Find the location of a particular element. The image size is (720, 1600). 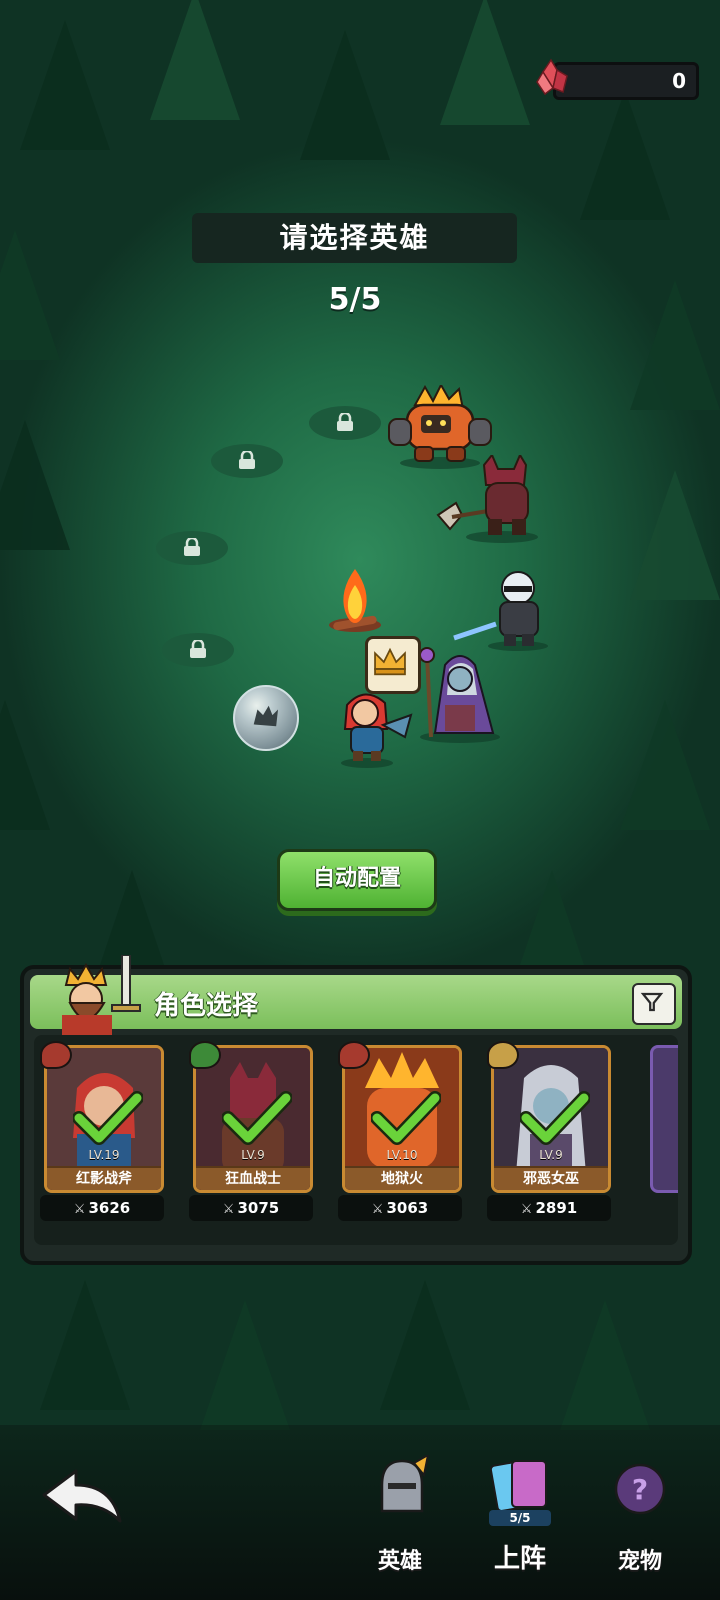

agility-type-icon is located at coordinates (205, 1055).